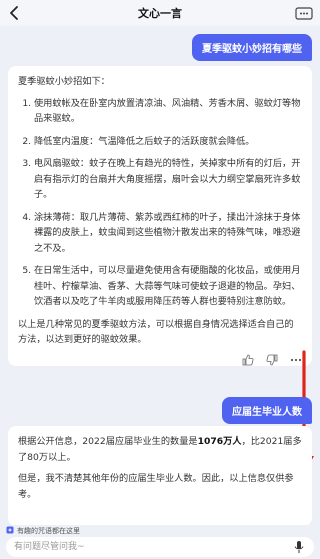 The width and height of the screenshot is (320, 559). What do you see at coordinates (160, 360) in the screenshot?
I see `message-actions` at bounding box center [160, 360].